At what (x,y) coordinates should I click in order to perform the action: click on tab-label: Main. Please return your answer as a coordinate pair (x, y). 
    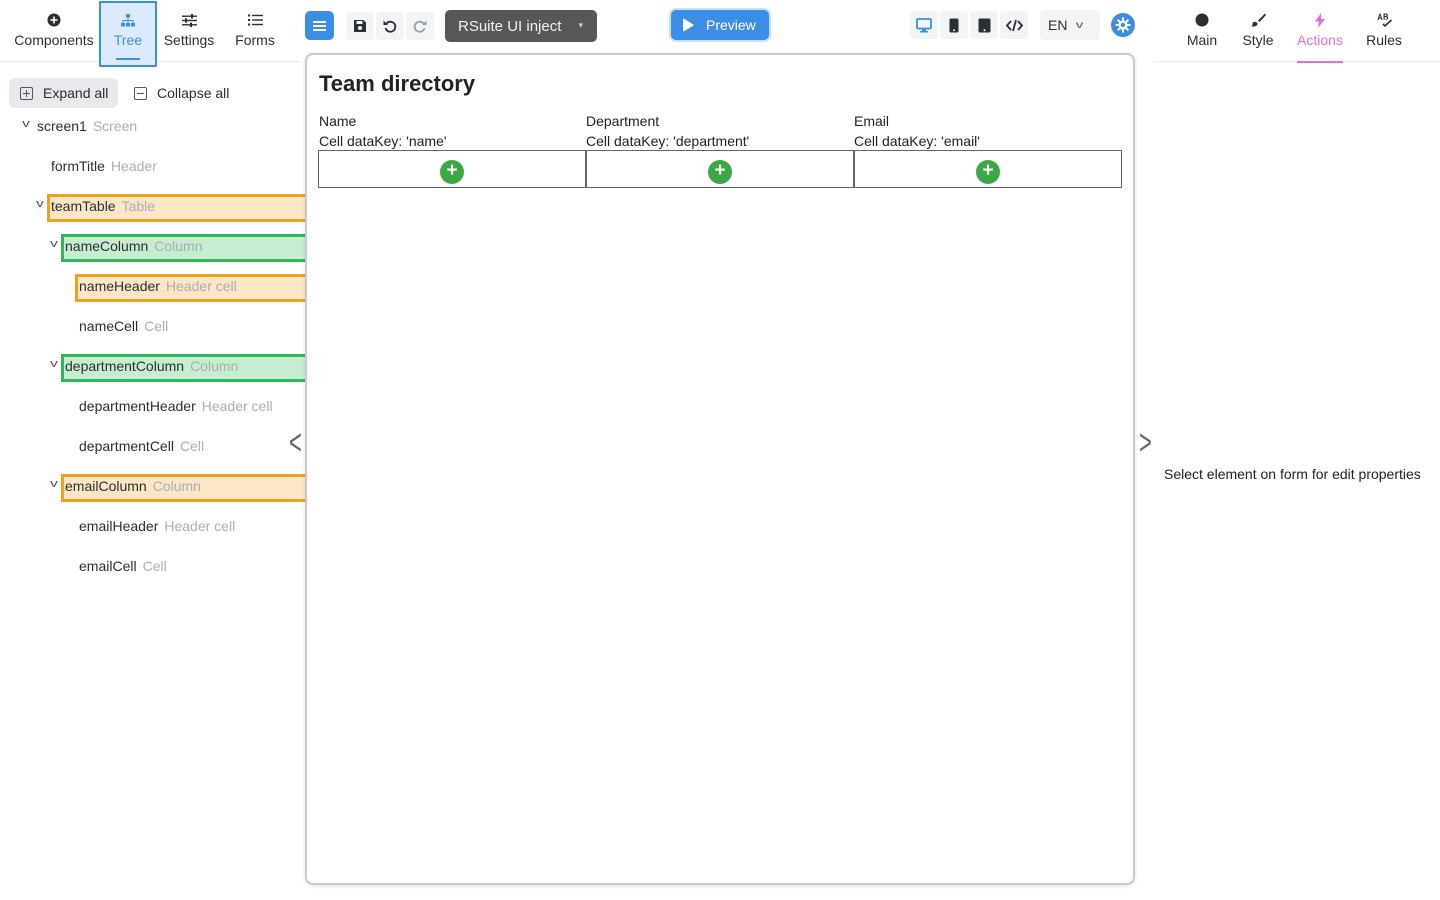
    Looking at the image, I should click on (1202, 40).